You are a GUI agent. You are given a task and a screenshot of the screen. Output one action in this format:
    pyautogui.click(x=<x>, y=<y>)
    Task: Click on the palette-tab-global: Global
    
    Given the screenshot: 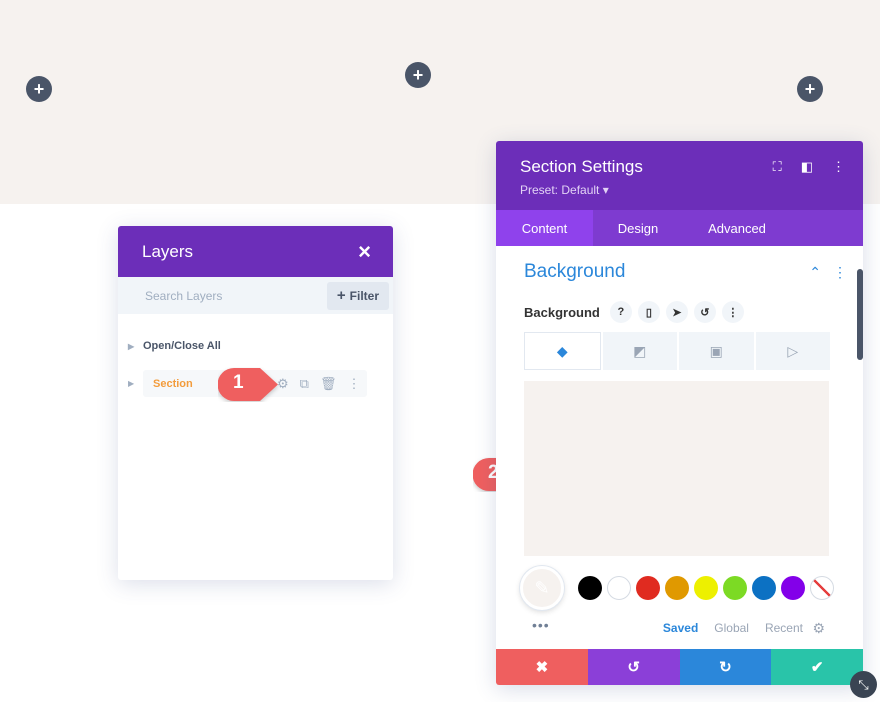 What is the action you would take?
    pyautogui.click(x=731, y=628)
    